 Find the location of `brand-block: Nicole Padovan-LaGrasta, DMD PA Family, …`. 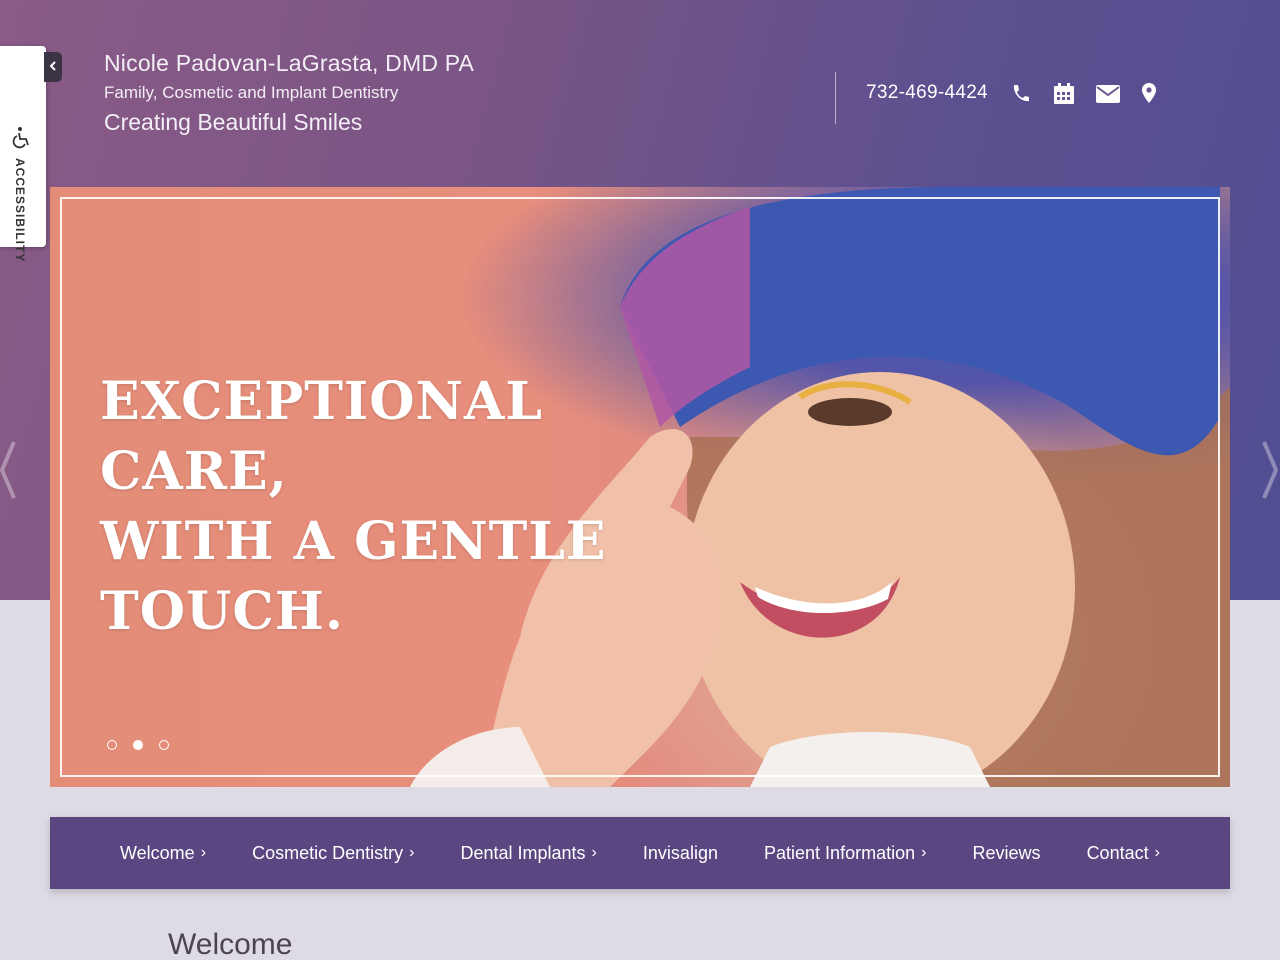

brand-block: Nicole Padovan-LaGrasta, DMD PA Family, … is located at coordinates (289, 93).